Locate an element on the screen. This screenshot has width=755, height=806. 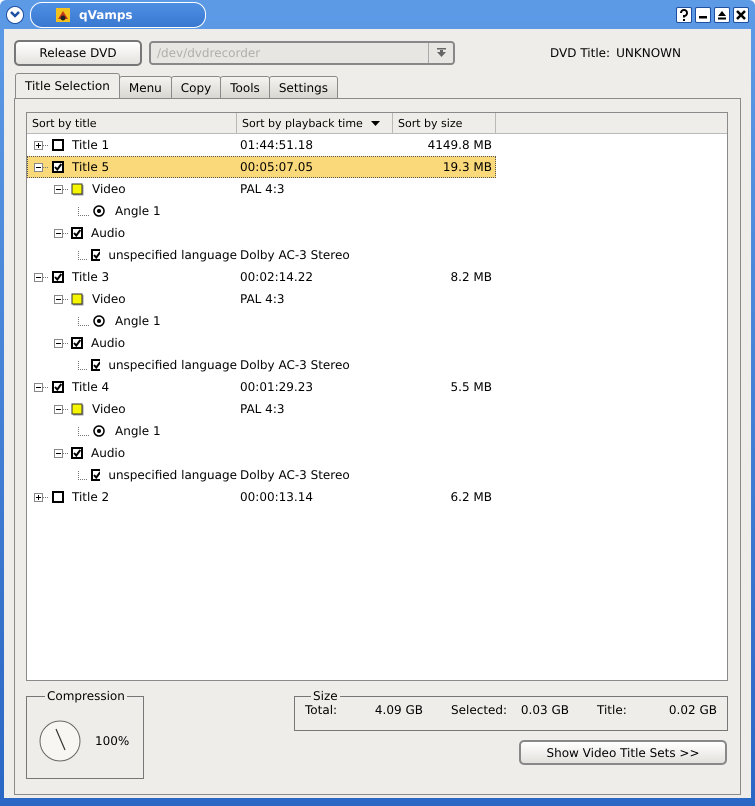
tab: Menu is located at coordinates (145, 87).